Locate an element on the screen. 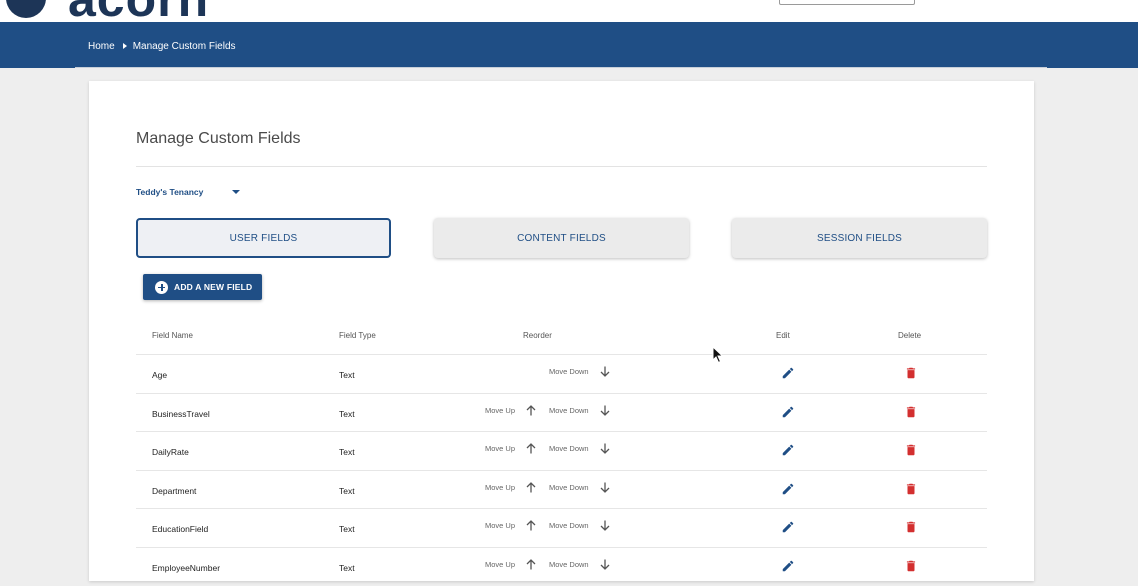 This screenshot has width=1138, height=586. table-row: EmployeeNumber Text Move Up Move Down is located at coordinates (561, 566).